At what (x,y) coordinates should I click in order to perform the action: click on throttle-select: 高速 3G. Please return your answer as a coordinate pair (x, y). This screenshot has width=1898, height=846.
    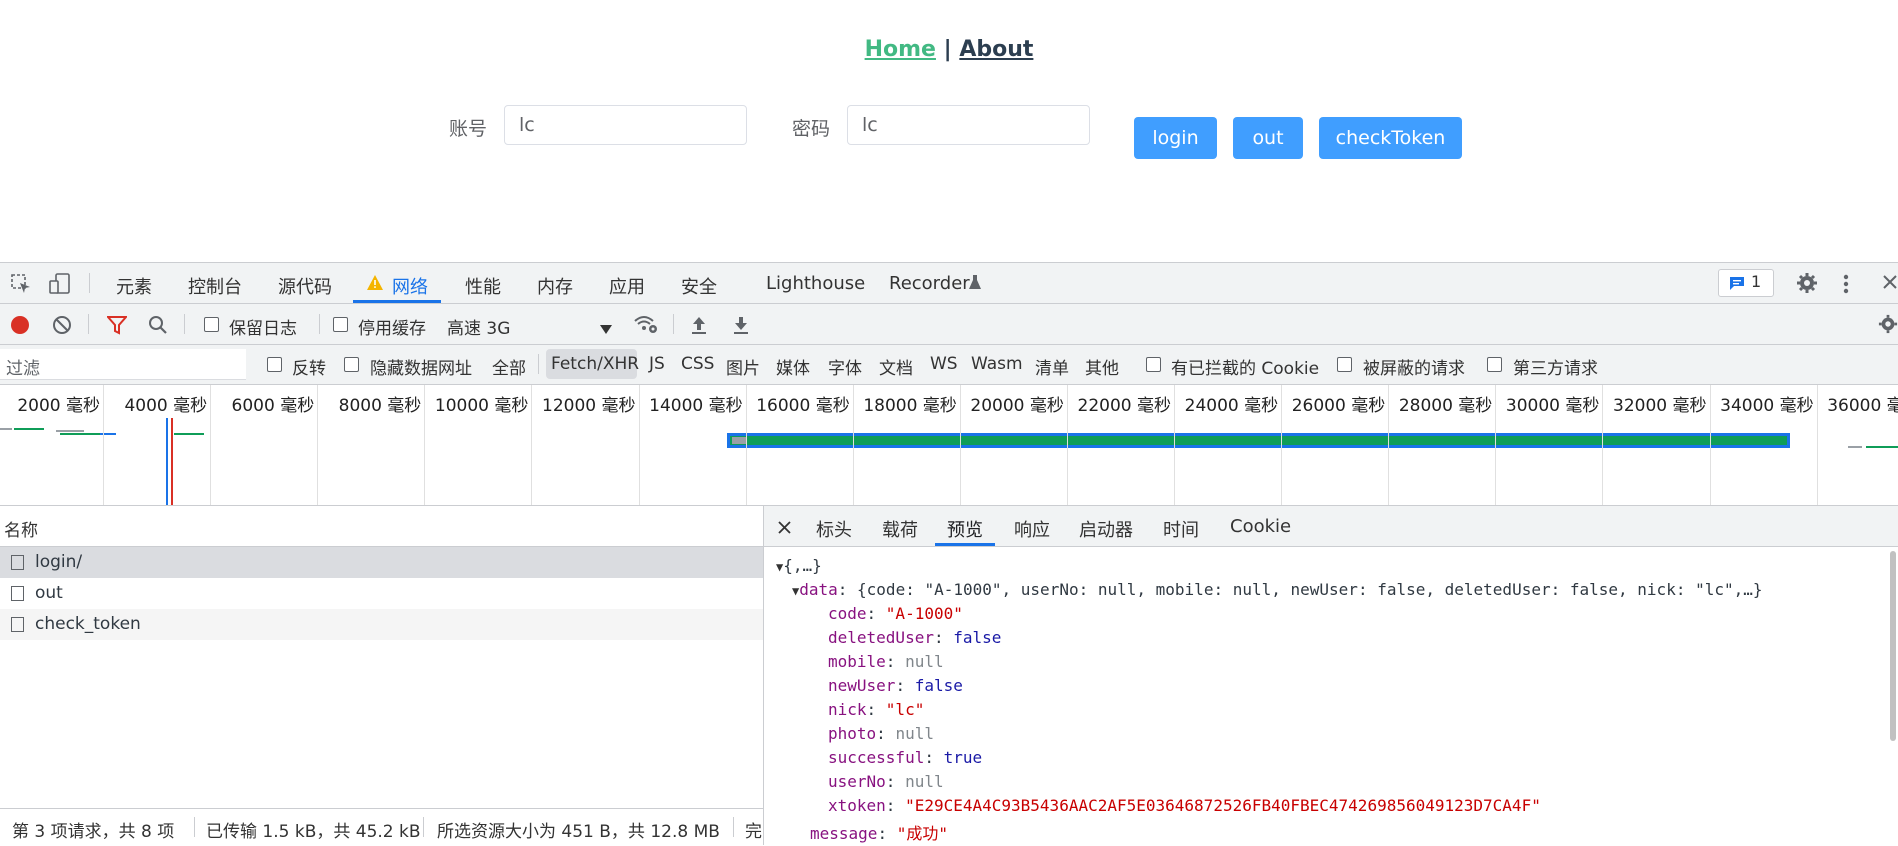
    Looking at the image, I should click on (478, 326).